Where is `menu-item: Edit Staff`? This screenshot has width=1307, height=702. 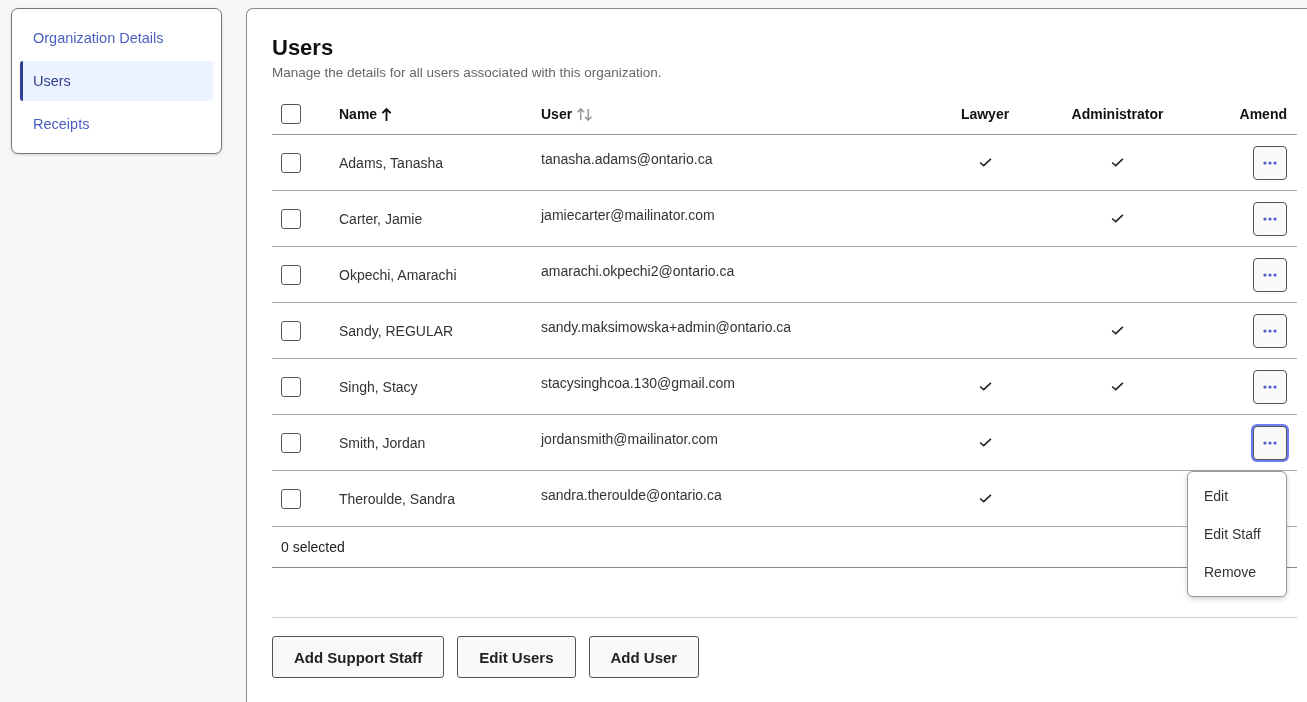 menu-item: Edit Staff is located at coordinates (1237, 533).